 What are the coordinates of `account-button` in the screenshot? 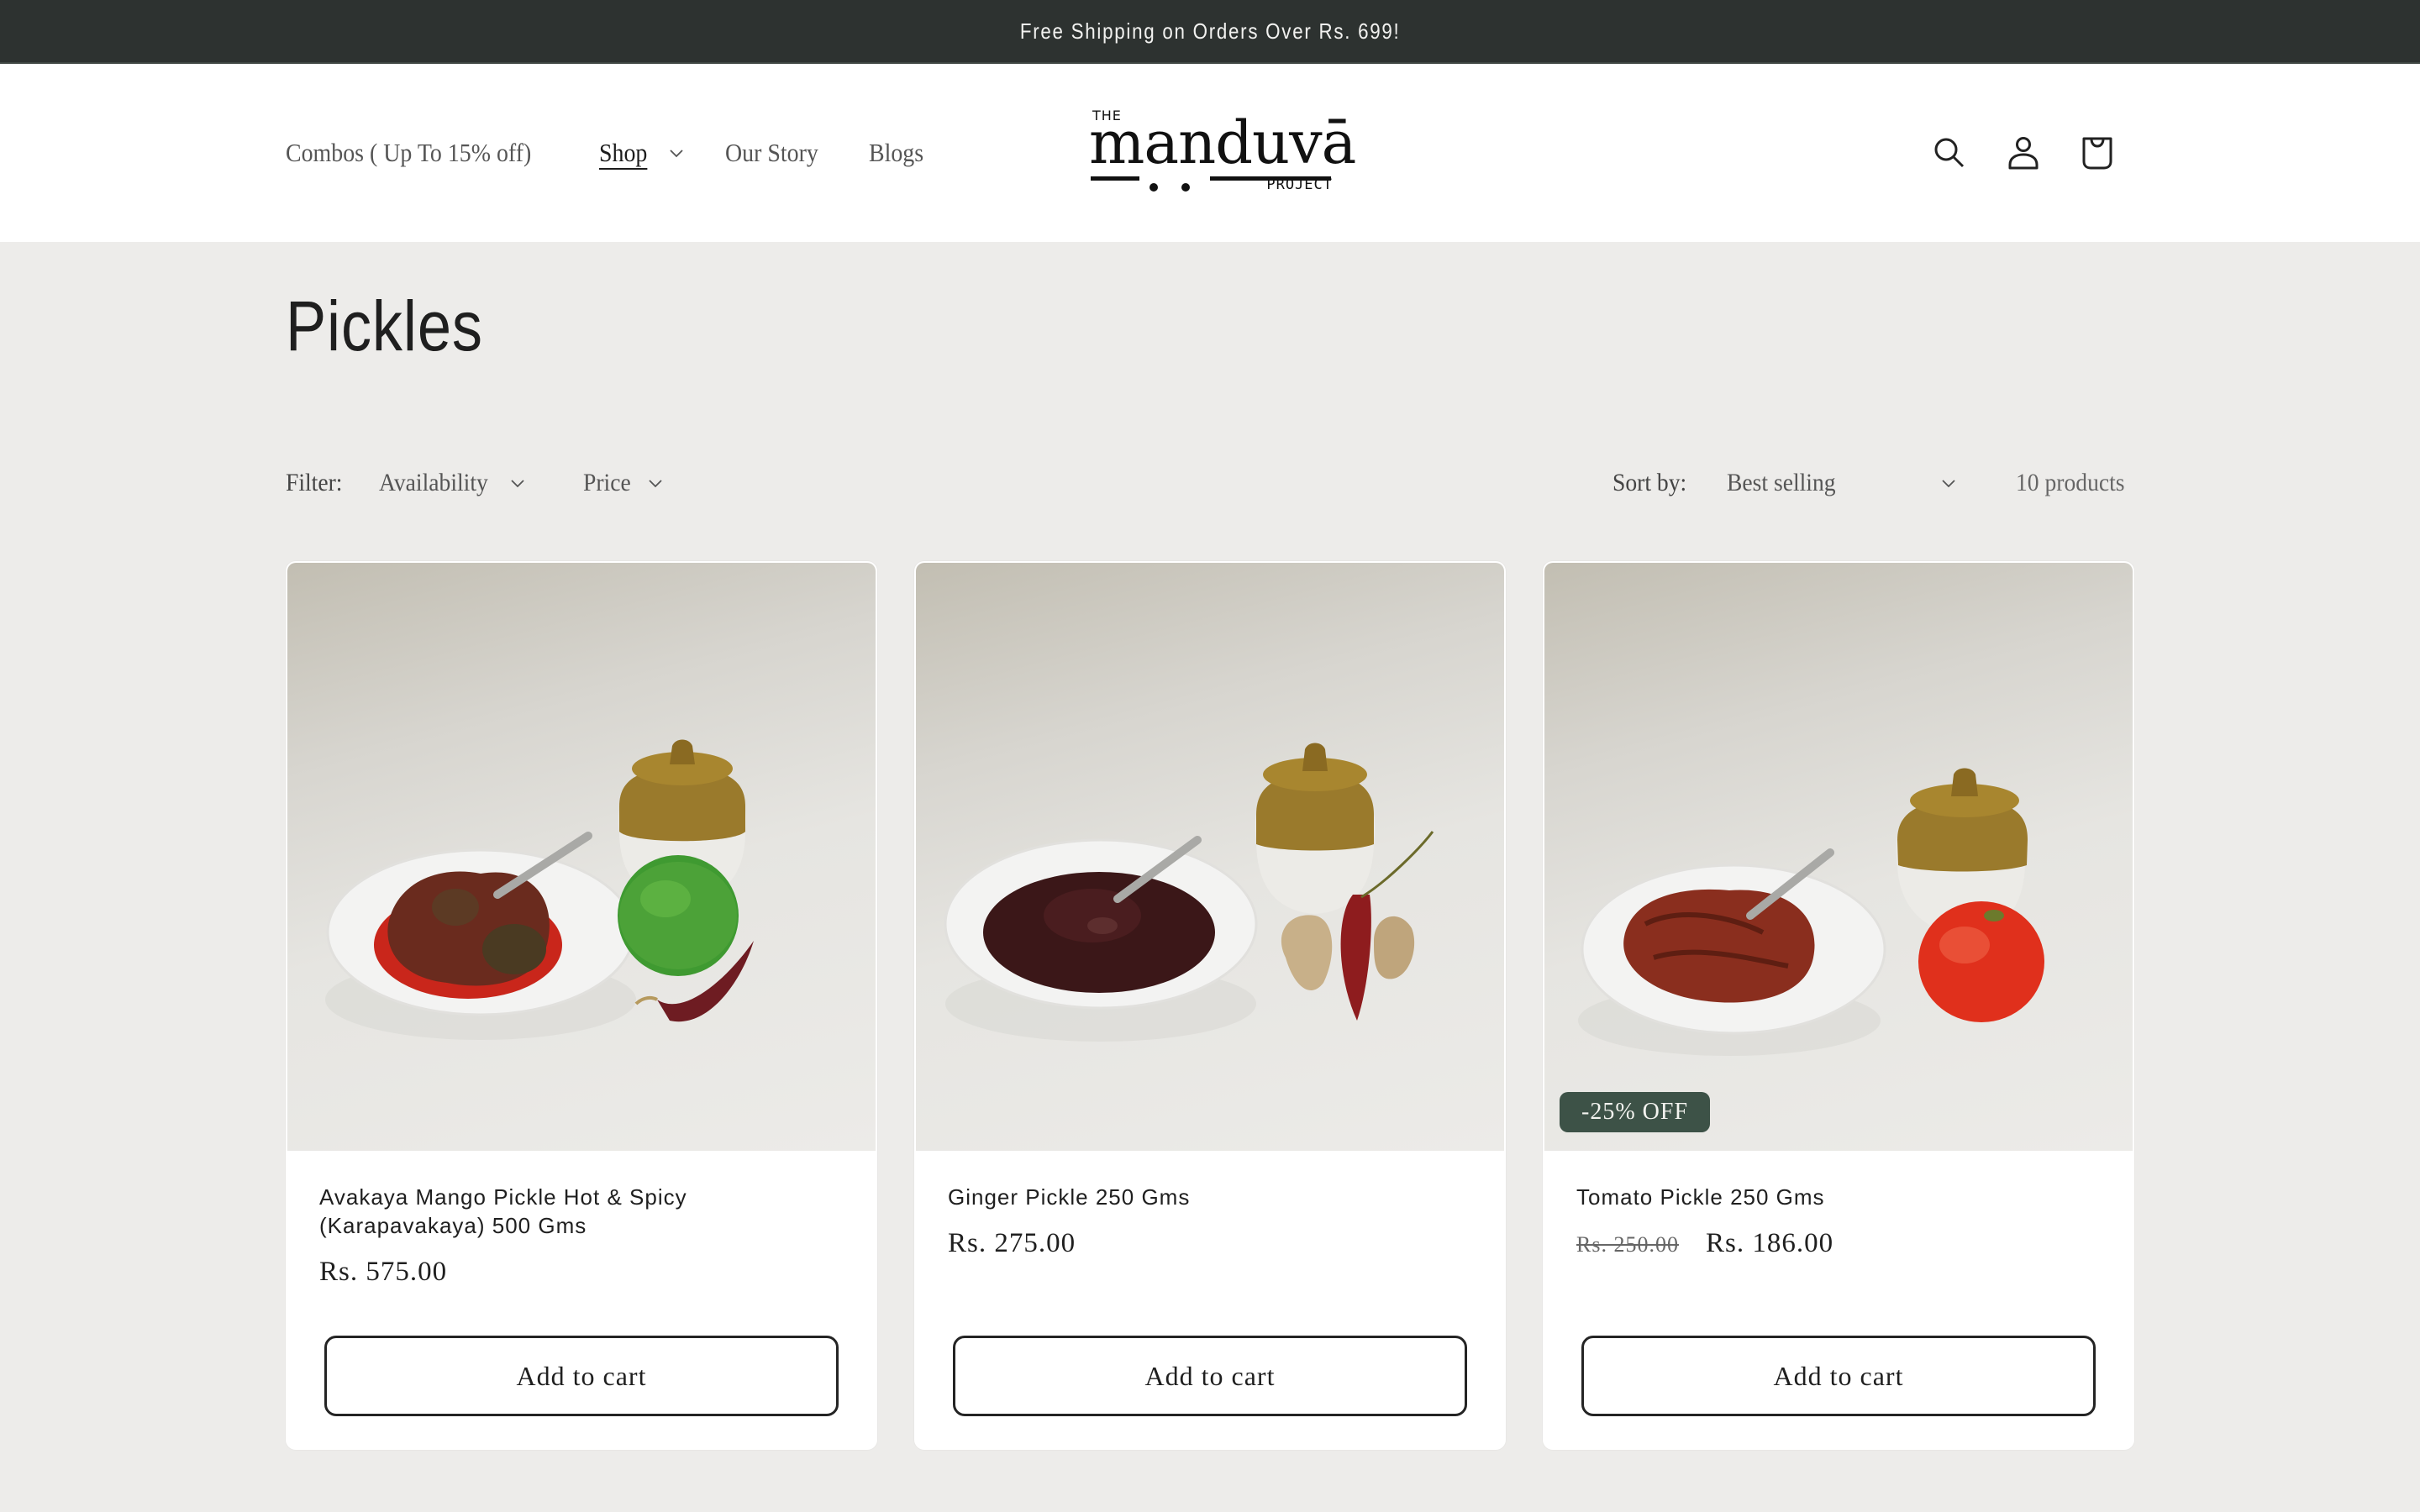 It's located at (2023, 153).